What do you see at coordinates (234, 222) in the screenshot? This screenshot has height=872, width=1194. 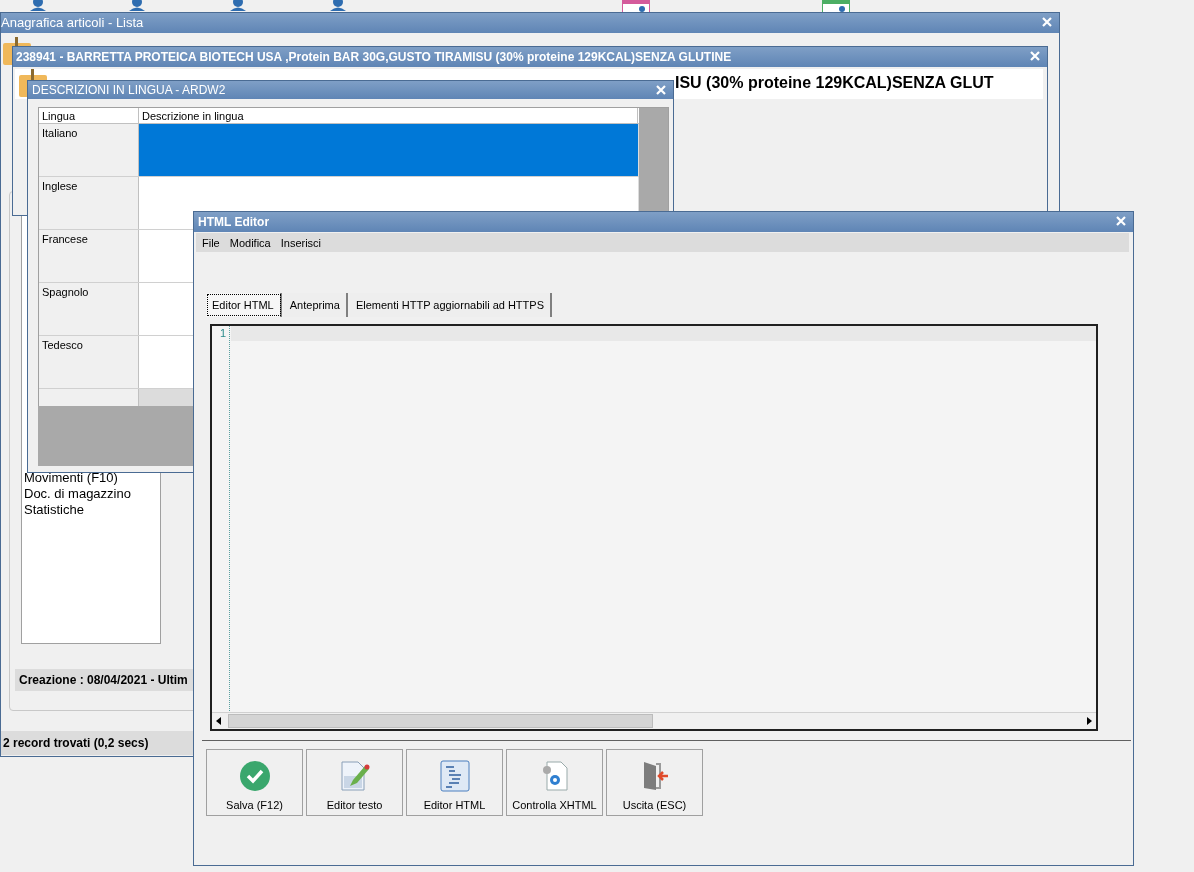 I see `window-title: HTML Editor` at bounding box center [234, 222].